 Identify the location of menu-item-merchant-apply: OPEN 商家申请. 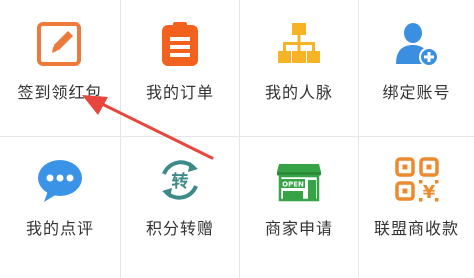
(299, 207).